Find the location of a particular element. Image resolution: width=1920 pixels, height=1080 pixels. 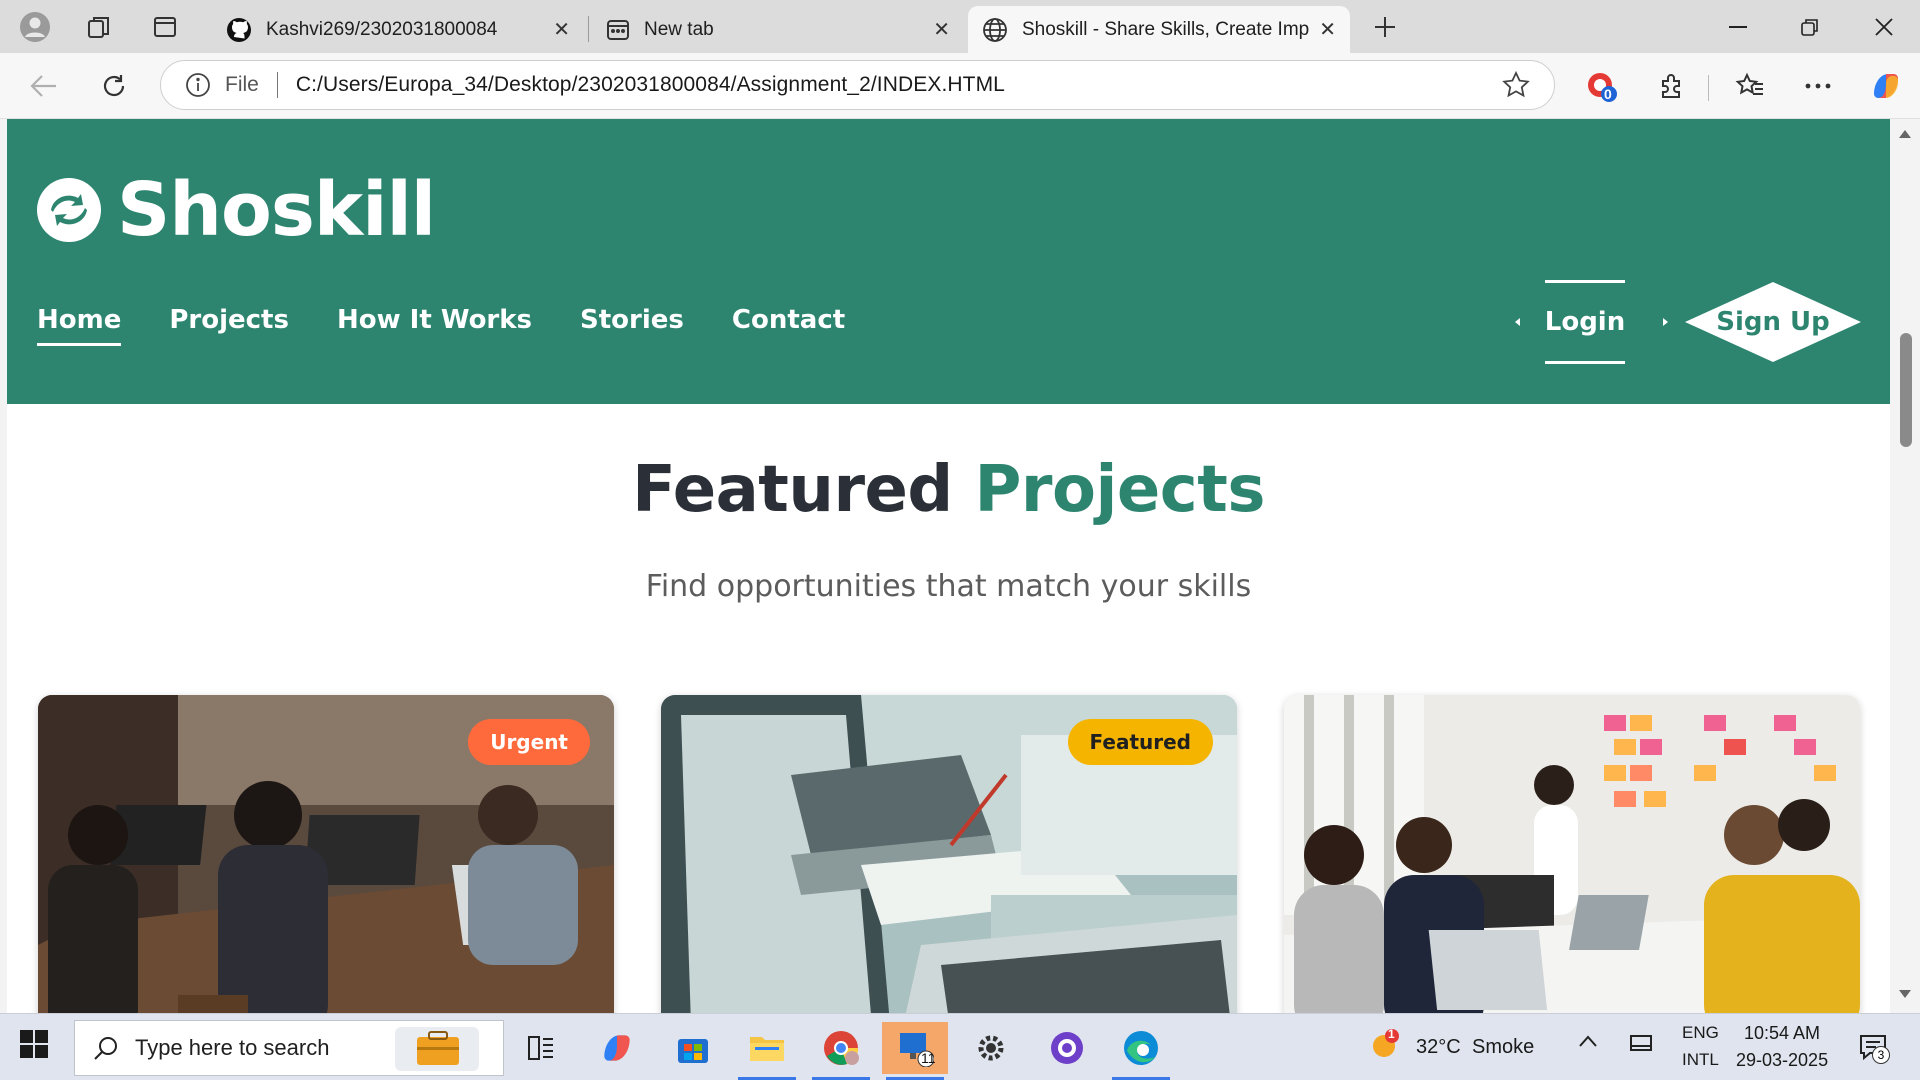

restore-icon is located at coordinates (1810, 26).